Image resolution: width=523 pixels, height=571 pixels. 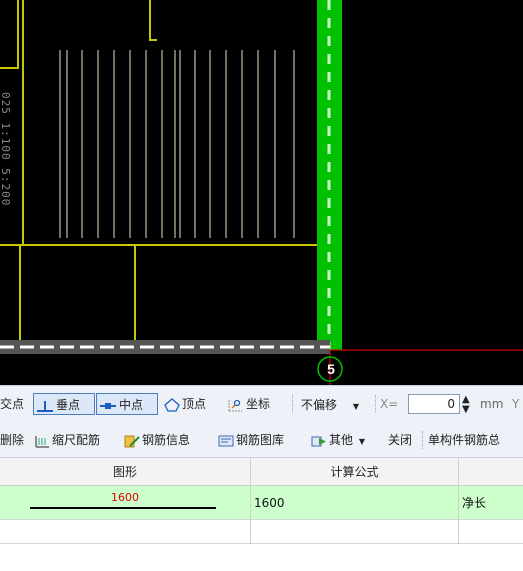 What do you see at coordinates (125, 497) in the screenshot?
I see `shape-length-value: 1600` at bounding box center [125, 497].